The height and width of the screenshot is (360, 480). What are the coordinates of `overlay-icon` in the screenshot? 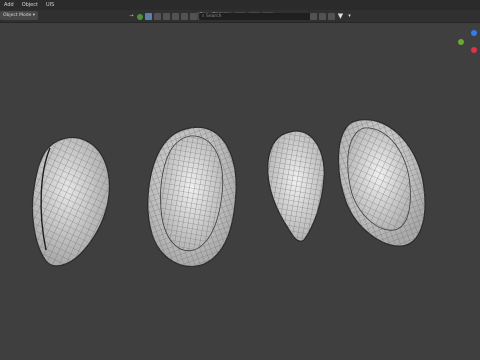 It's located at (184, 16).